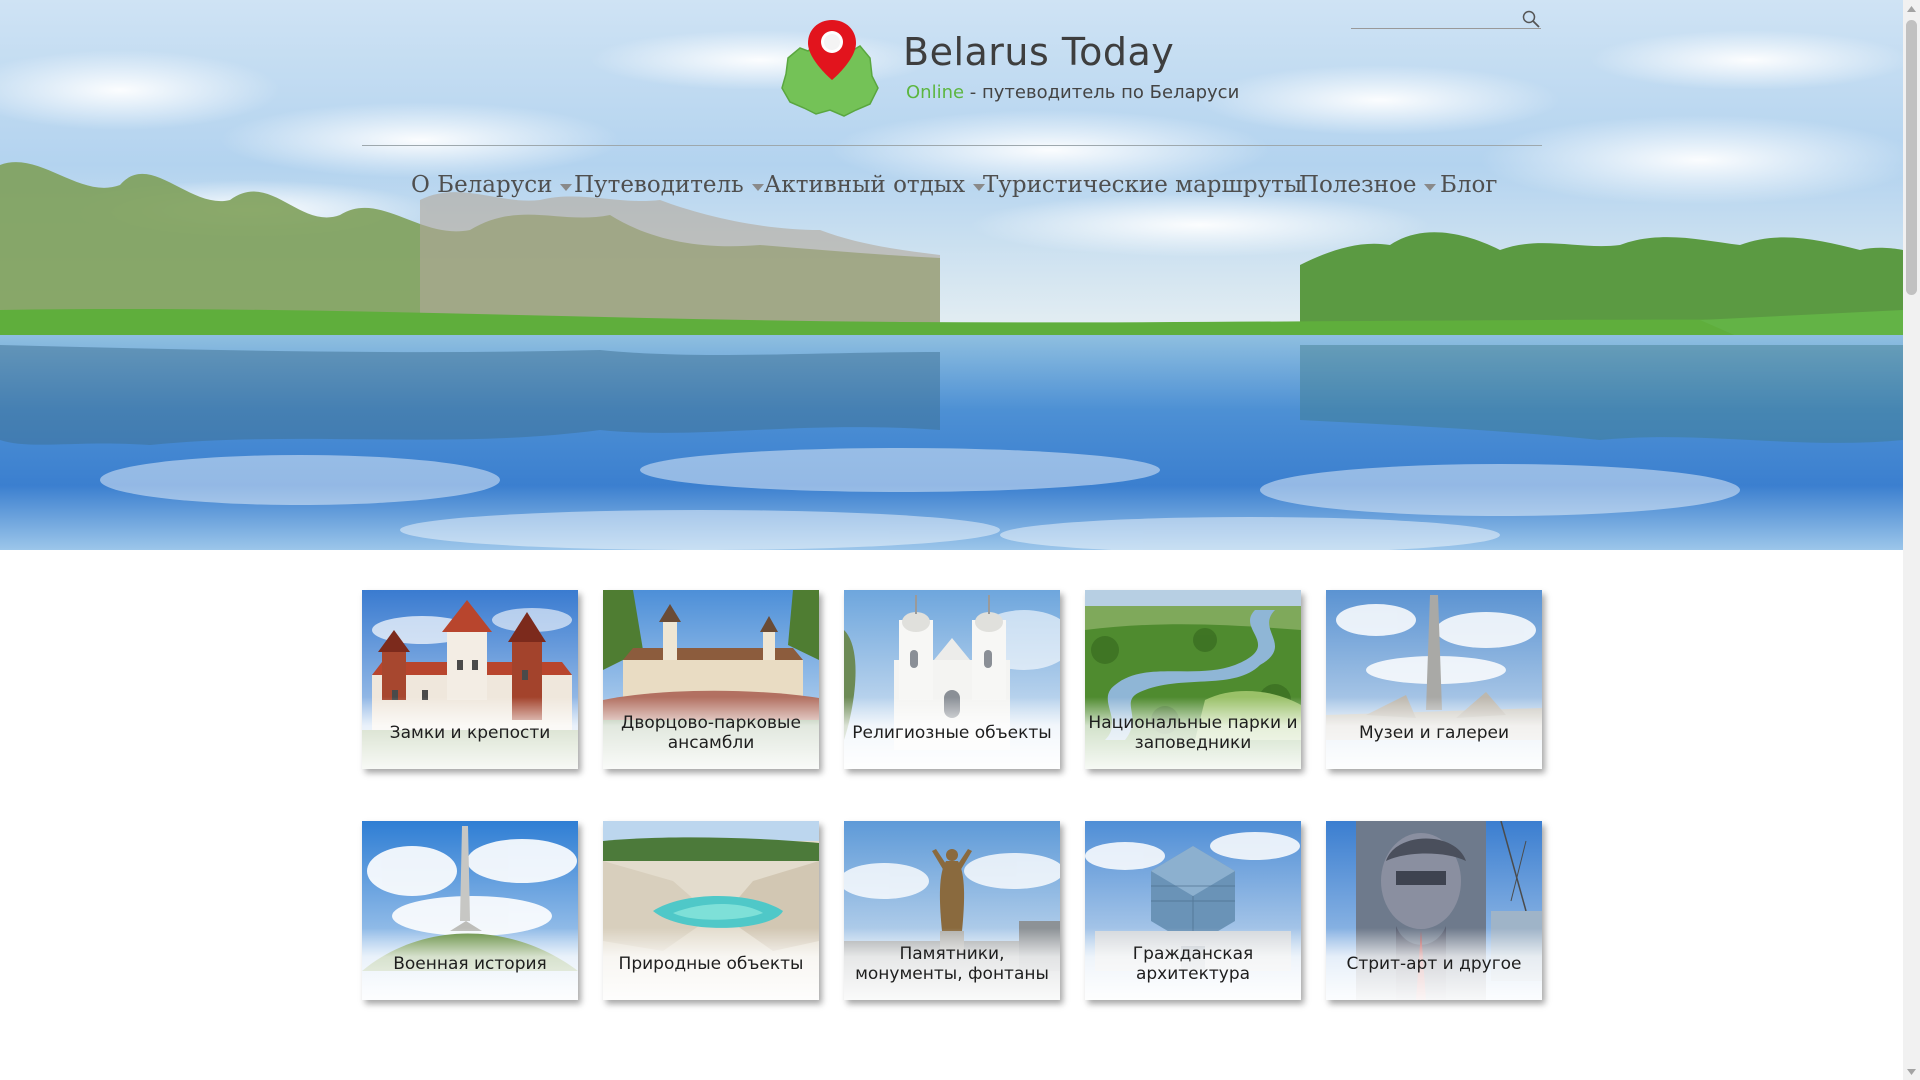  I want to click on category-tile-castles: Замки и крепости, so click(470, 679).